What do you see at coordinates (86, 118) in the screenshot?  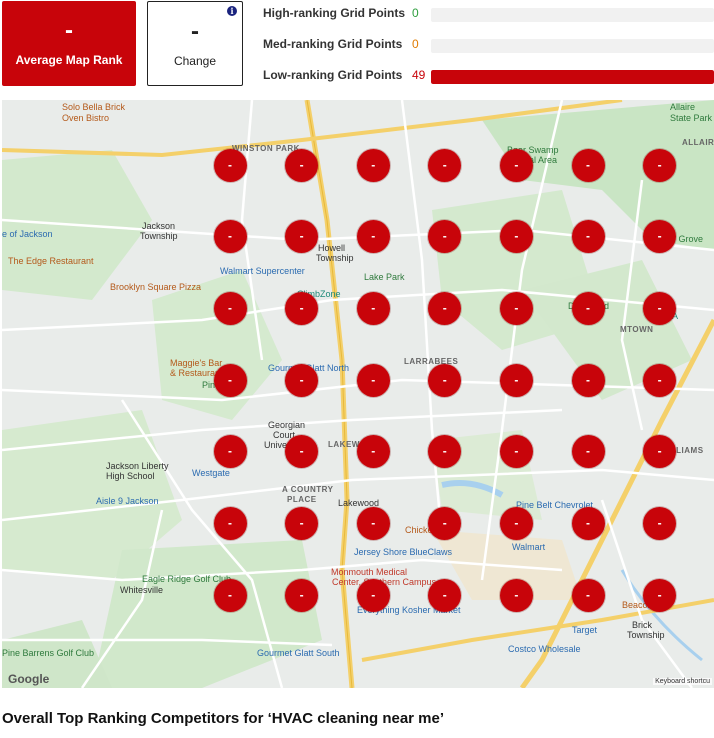 I see `map-label: Oven Bistro` at bounding box center [86, 118].